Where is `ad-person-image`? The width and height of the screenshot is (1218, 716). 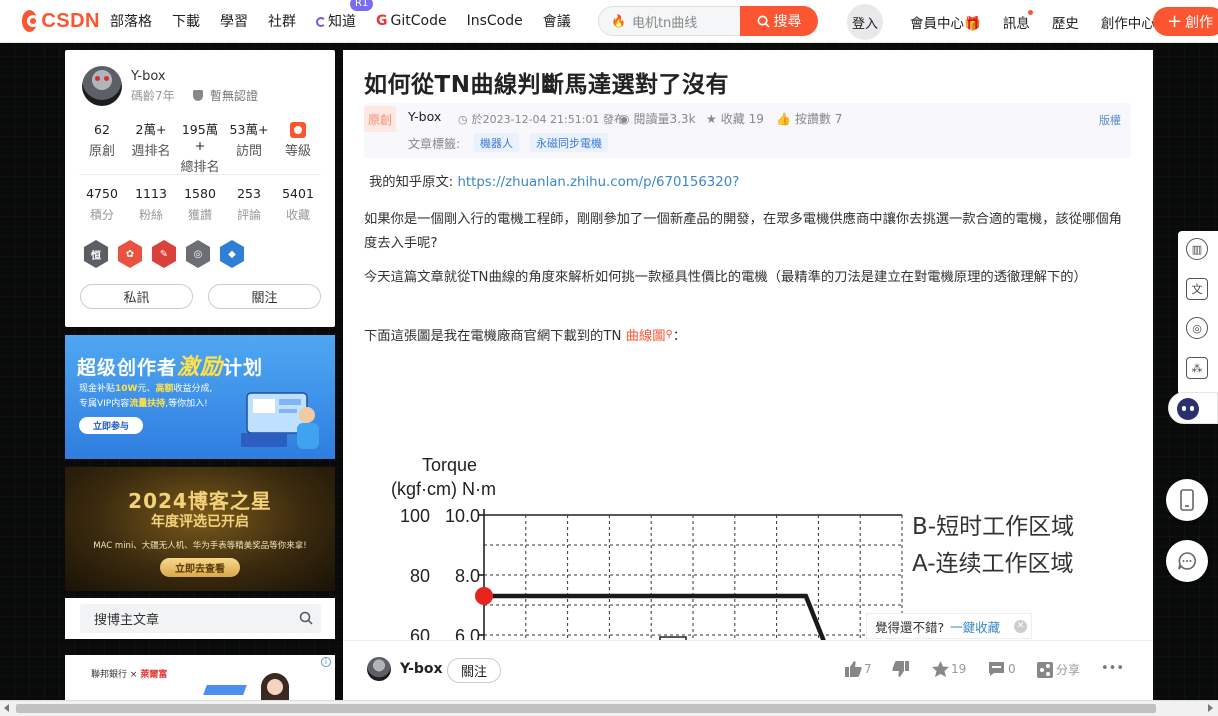 ad-person-image is located at coordinates (275, 686).